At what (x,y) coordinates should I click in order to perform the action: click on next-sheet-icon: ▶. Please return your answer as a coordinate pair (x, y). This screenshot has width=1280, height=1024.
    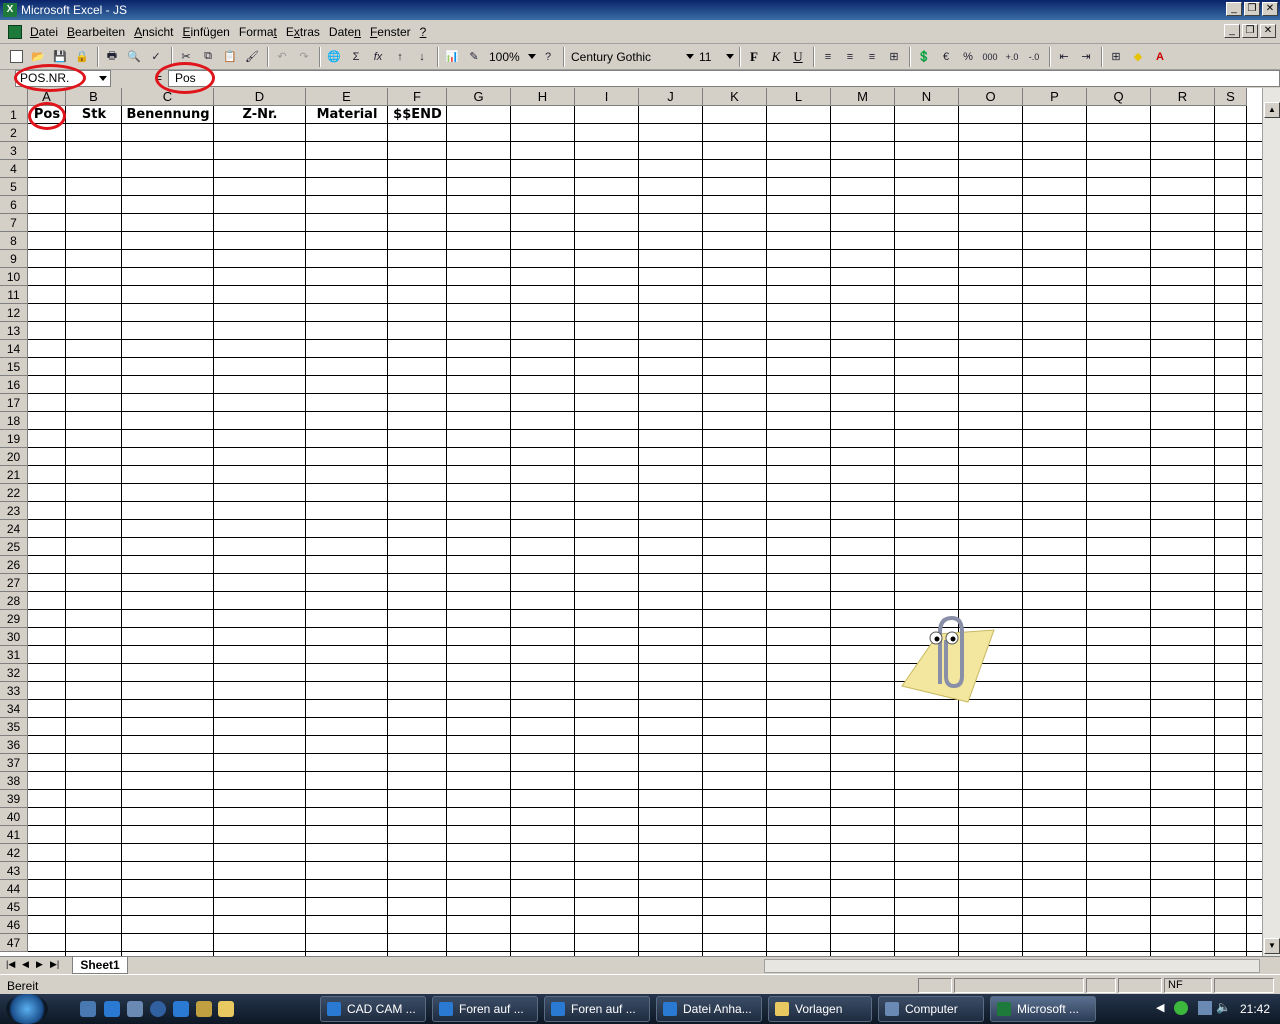
    Looking at the image, I should click on (39, 964).